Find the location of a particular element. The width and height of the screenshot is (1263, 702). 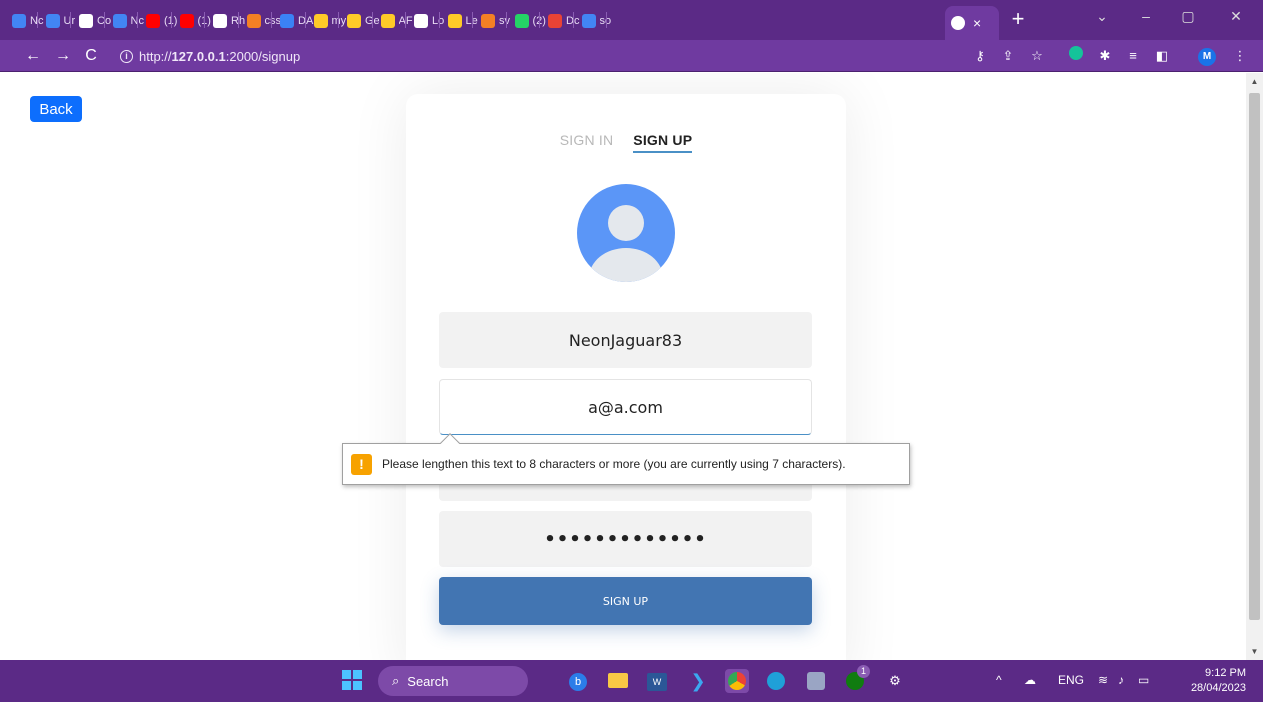

url-path: :2000/signup is located at coordinates (263, 56).